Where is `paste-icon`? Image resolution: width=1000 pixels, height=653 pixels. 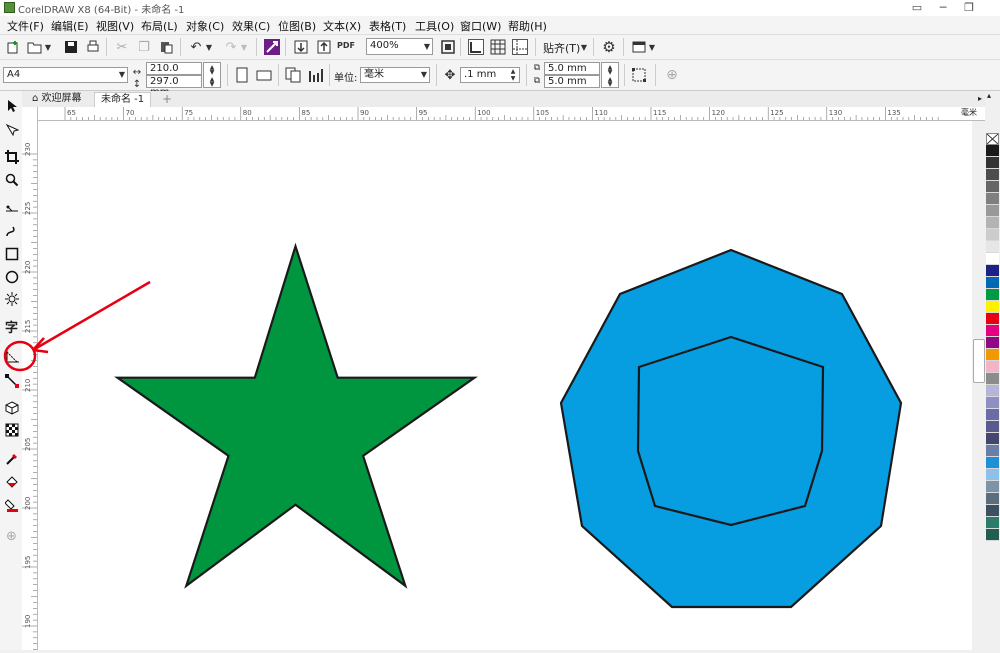 paste-icon is located at coordinates (166, 47).